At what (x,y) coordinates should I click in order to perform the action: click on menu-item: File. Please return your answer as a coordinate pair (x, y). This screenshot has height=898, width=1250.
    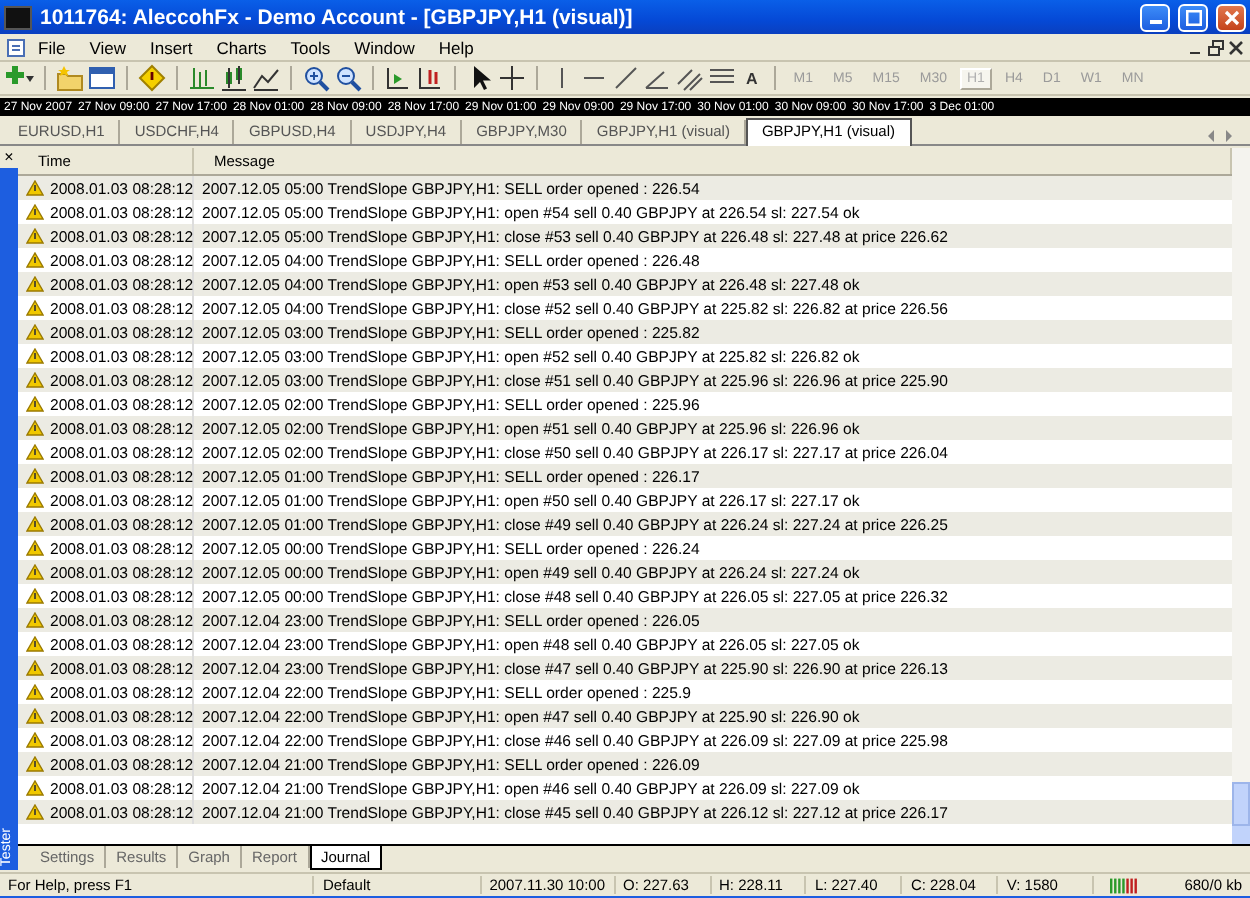
    Looking at the image, I should click on (52, 47).